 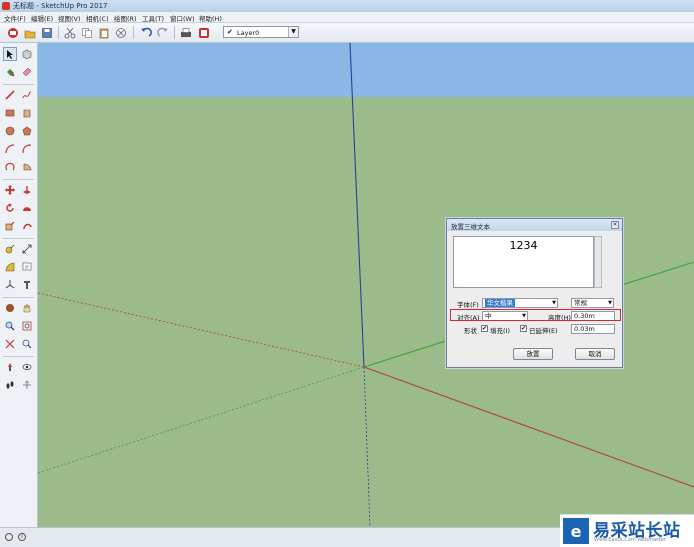 What do you see at coordinates (27, 208) in the screenshot?
I see `follow-me-icon` at bounding box center [27, 208].